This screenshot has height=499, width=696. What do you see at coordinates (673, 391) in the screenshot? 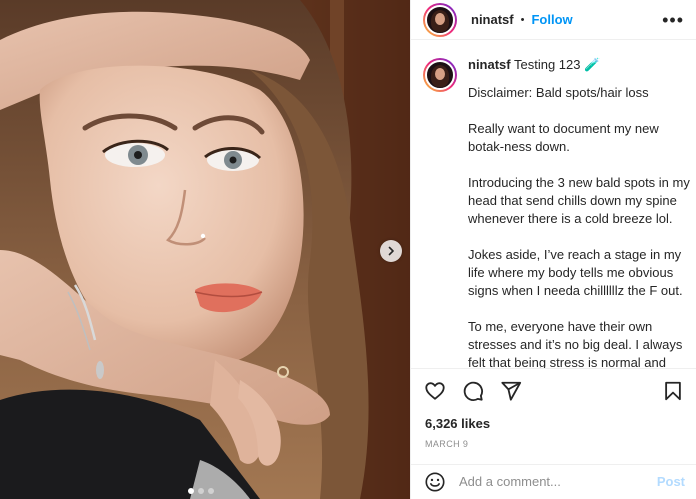
I see `bookmark-icon` at bounding box center [673, 391].